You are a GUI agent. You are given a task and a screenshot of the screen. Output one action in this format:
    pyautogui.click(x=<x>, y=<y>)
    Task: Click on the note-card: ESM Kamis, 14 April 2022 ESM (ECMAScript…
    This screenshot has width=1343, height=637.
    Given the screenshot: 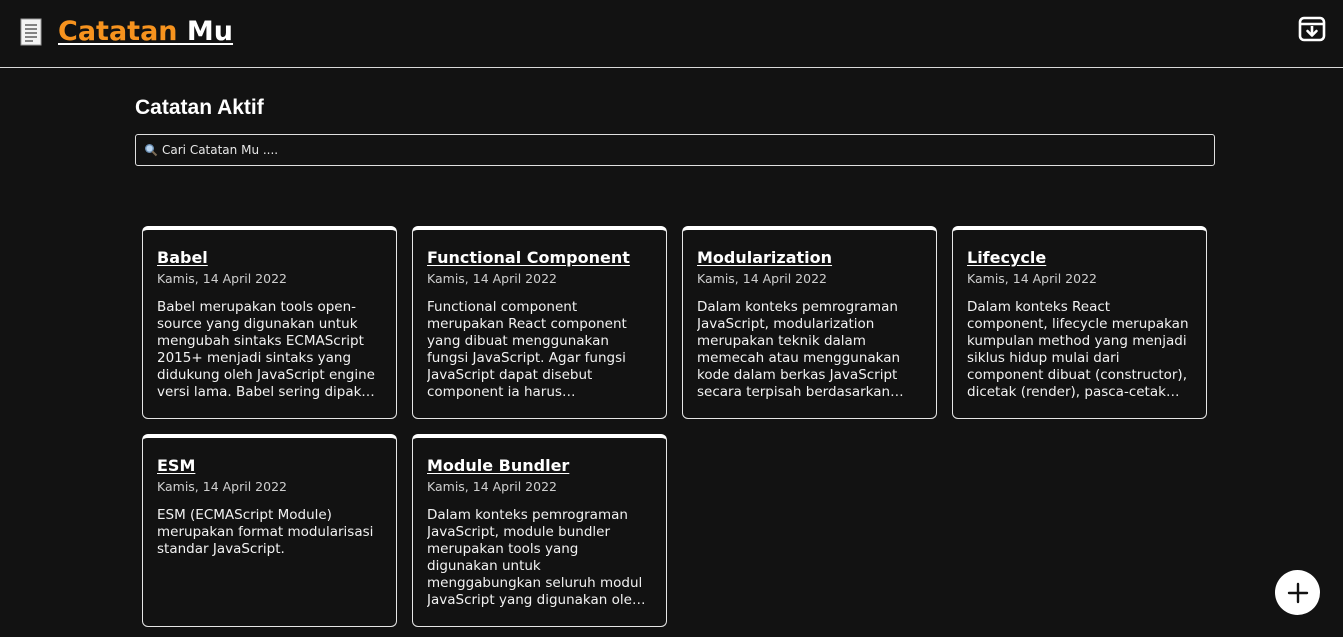 What is the action you would take?
    pyautogui.click(x=269, y=530)
    